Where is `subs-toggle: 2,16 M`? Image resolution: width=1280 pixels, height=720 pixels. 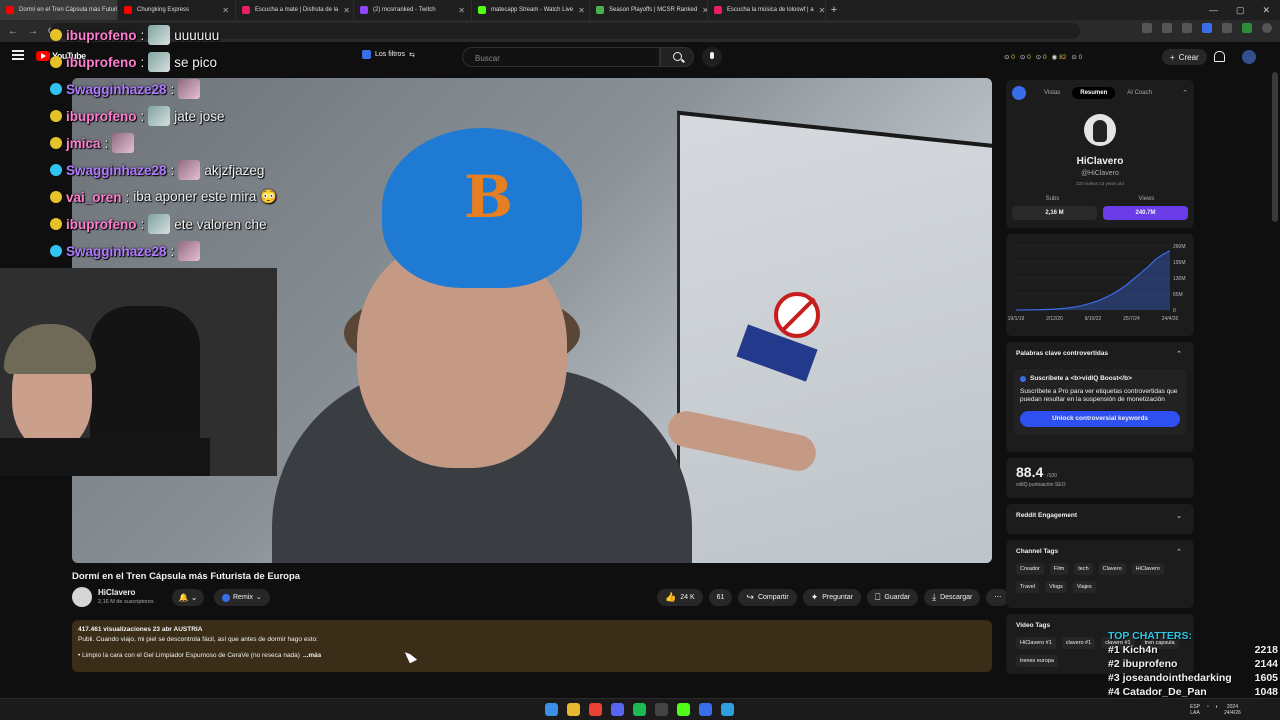
subs-toggle: 2,16 M is located at coordinates (1054, 213).